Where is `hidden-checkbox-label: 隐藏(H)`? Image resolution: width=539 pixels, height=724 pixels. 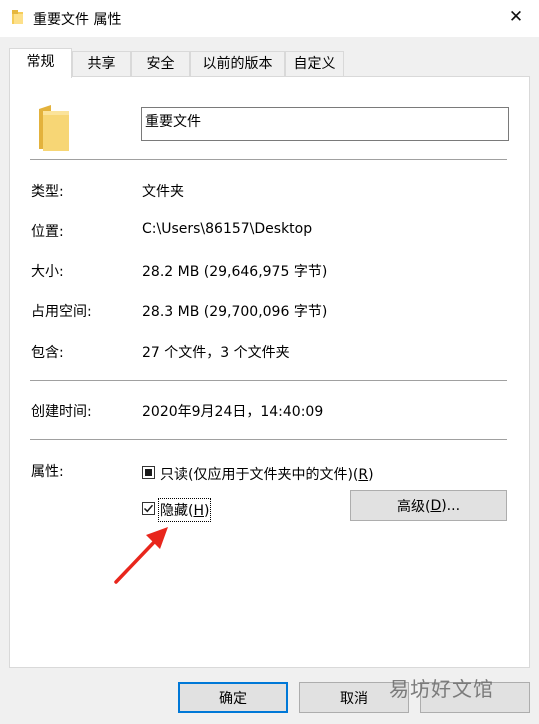 hidden-checkbox-label: 隐藏(H) is located at coordinates (184, 510).